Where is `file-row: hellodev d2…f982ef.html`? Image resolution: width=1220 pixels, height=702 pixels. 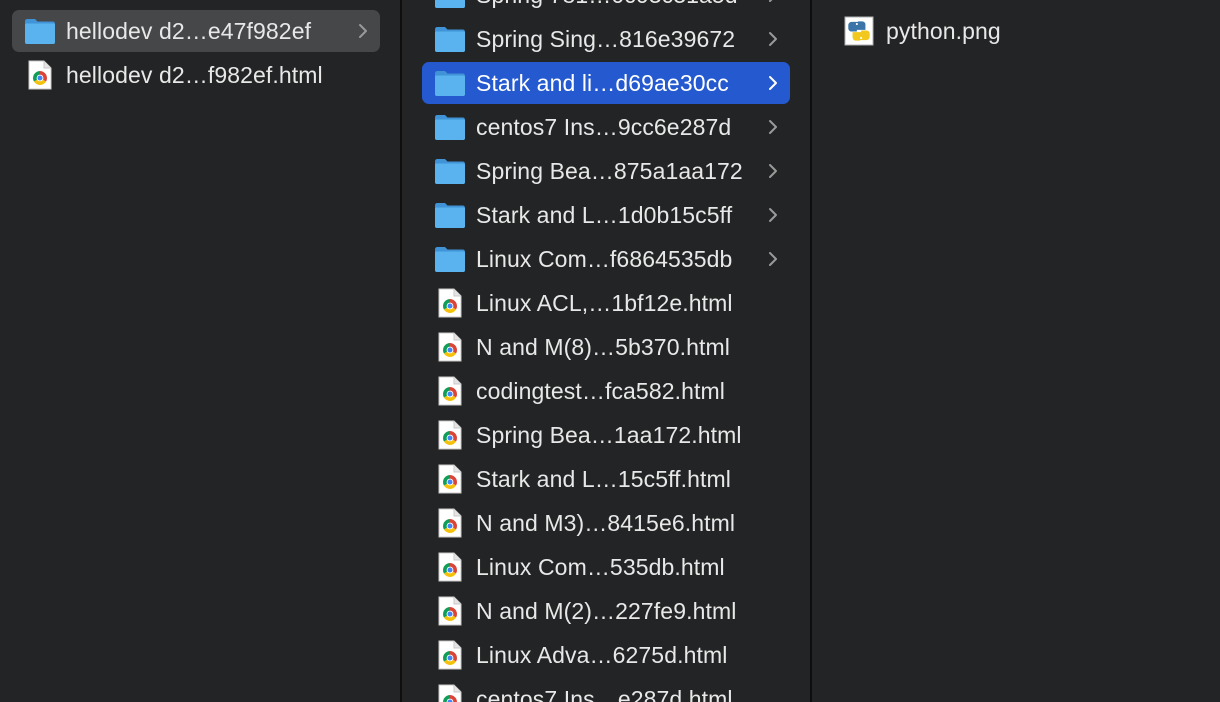 file-row: hellodev d2…f982ef.html is located at coordinates (196, 75).